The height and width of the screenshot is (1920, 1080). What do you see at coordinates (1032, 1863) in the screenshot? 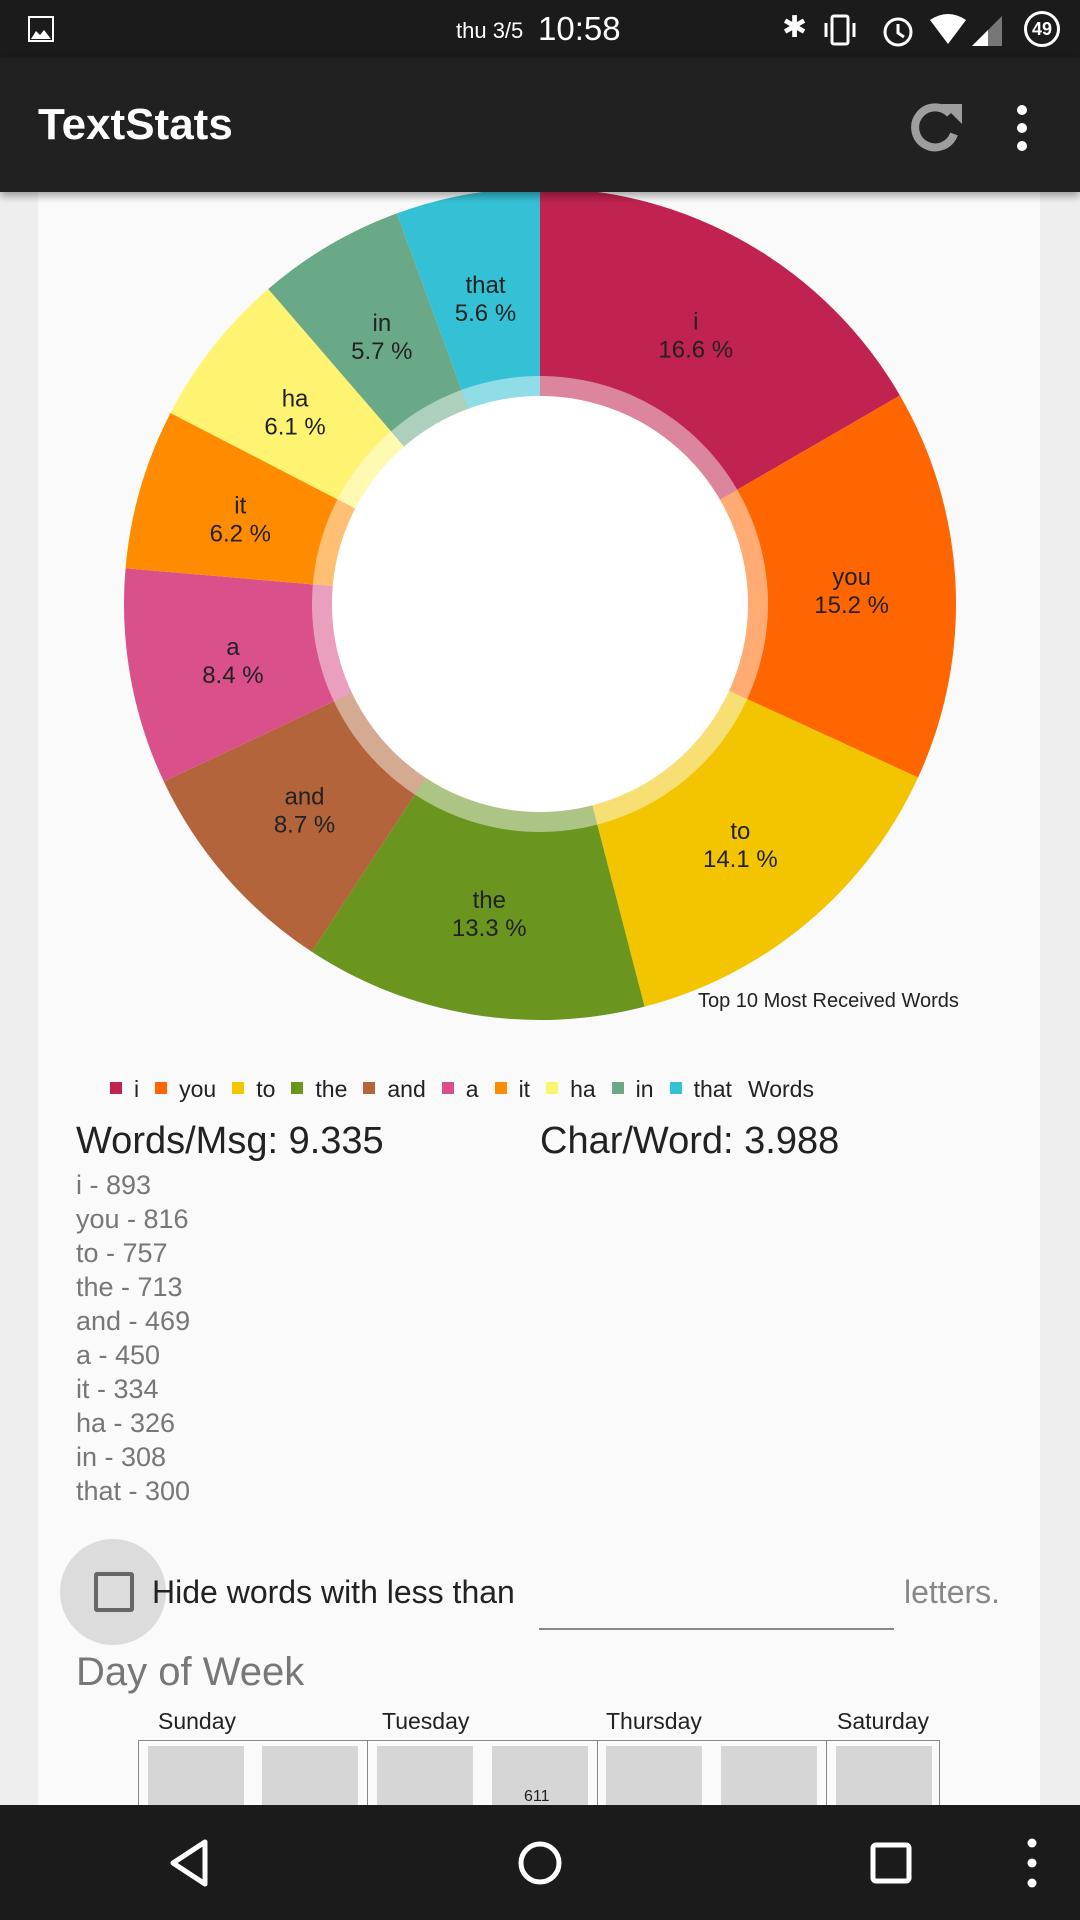
I see `menu-icon` at bounding box center [1032, 1863].